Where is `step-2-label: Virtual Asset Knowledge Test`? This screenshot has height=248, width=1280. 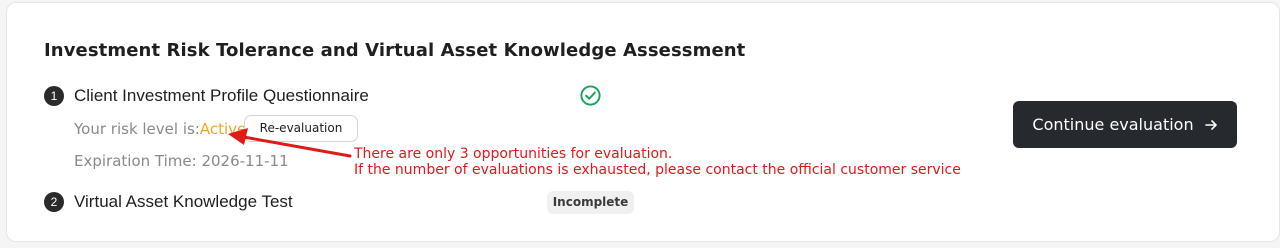 step-2-label: Virtual Asset Knowledge Test is located at coordinates (183, 201).